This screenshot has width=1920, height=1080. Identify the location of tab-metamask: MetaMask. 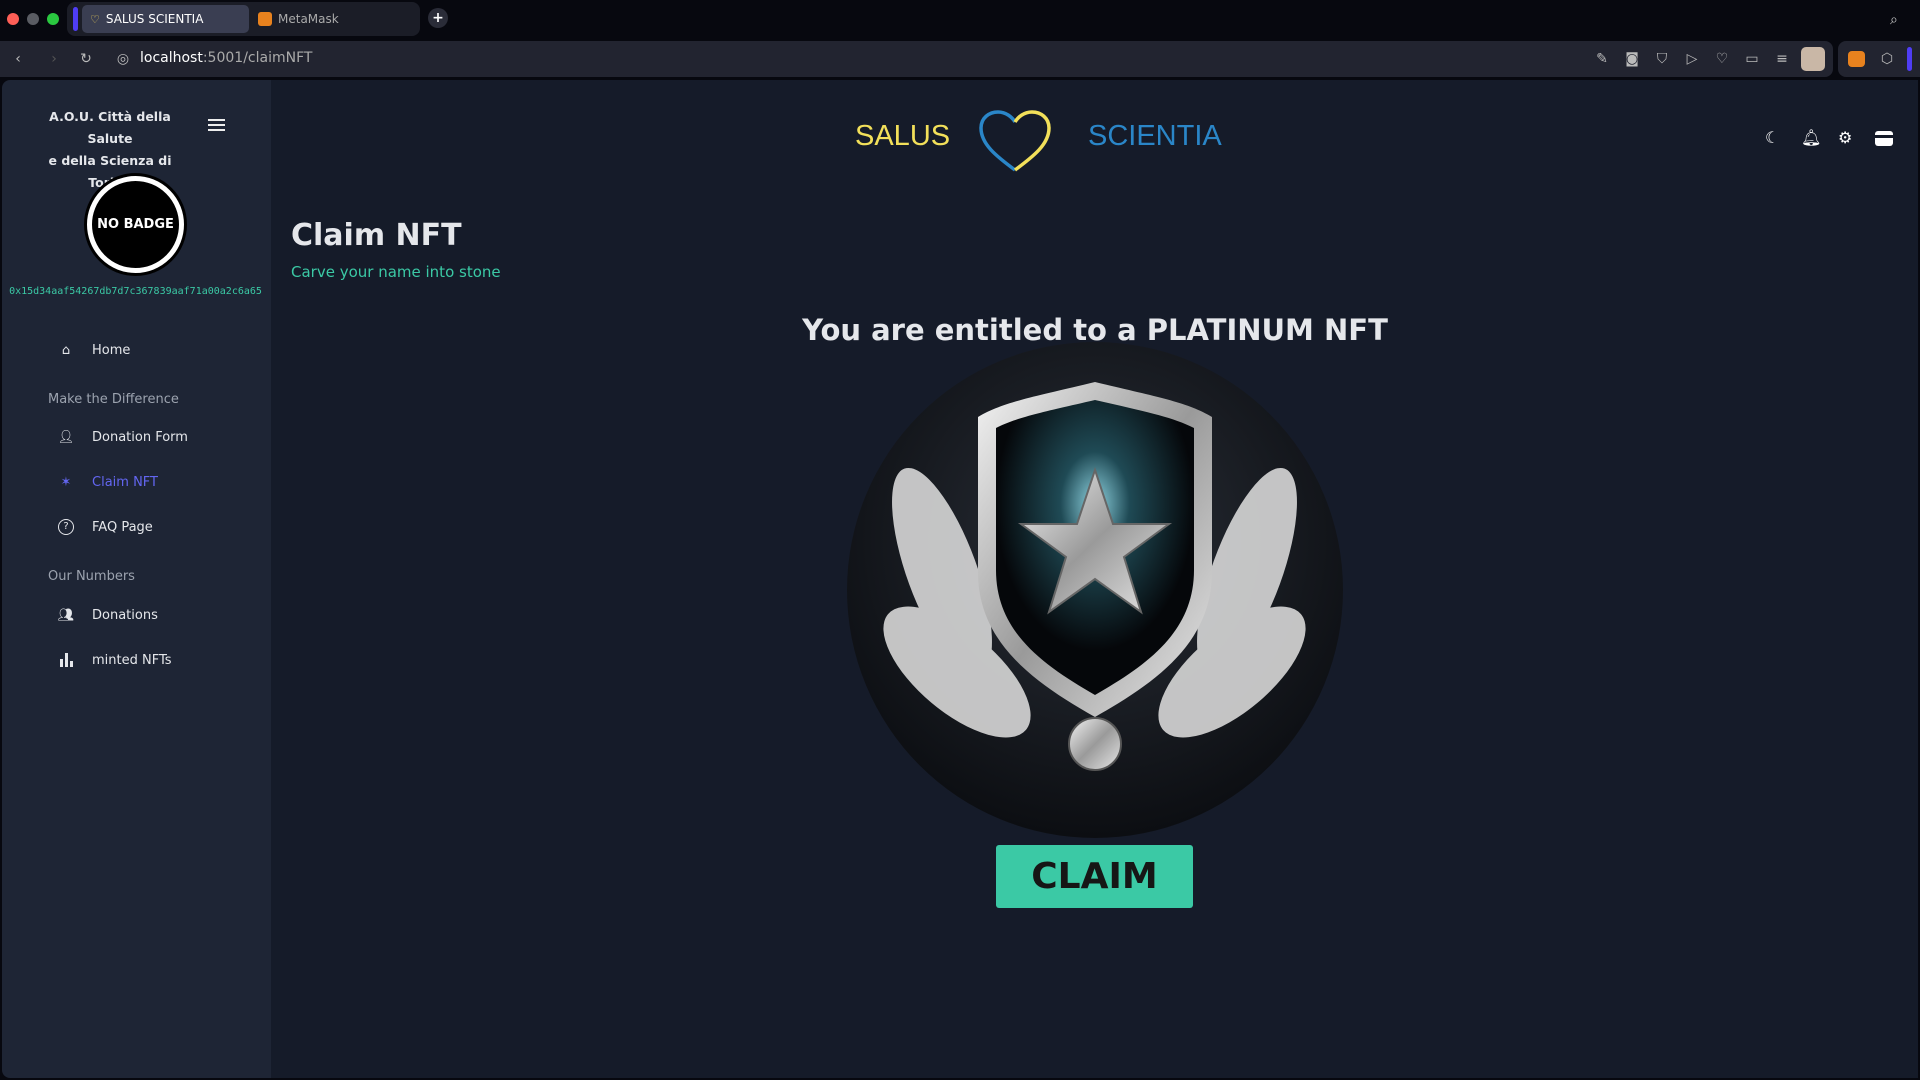
(330, 19).